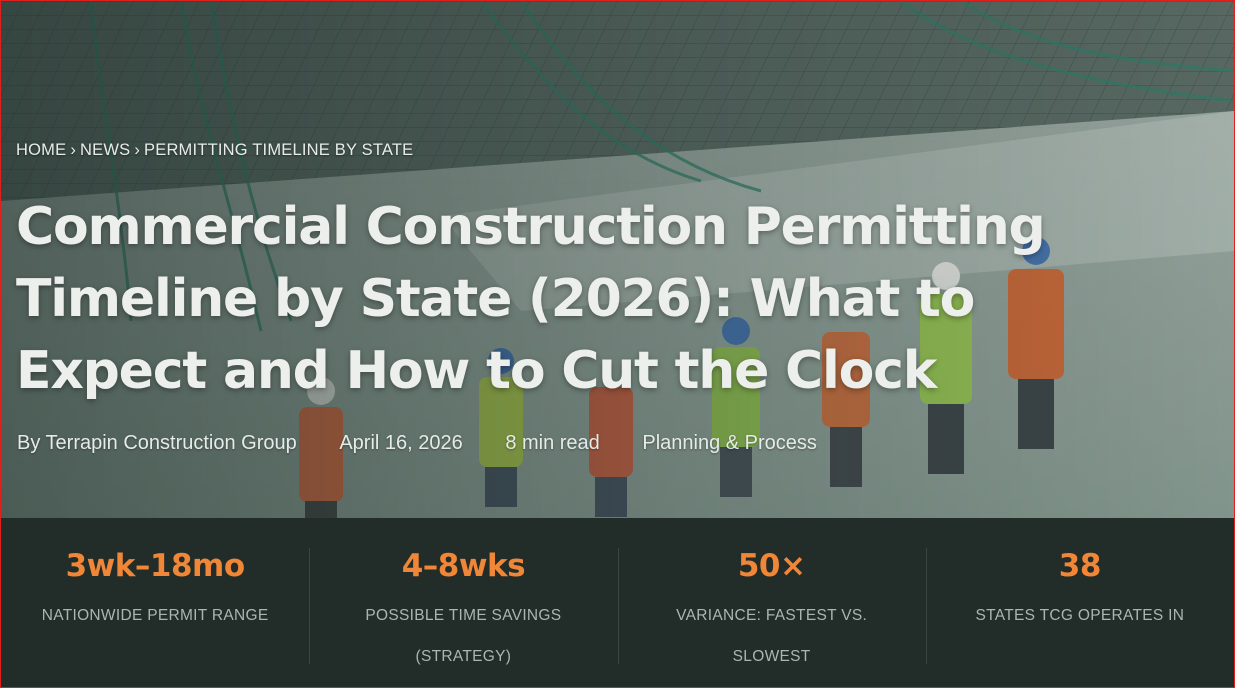 The image size is (1235, 688). Describe the element at coordinates (155, 602) in the screenshot. I see `stat-item: 3wk–18mo NATIONWIDE PERMIT RANGE` at that location.